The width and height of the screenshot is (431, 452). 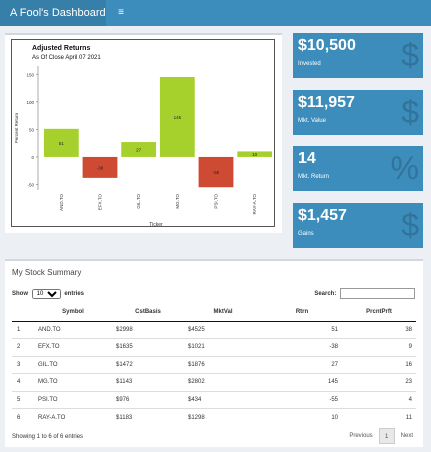 What do you see at coordinates (360, 436) in the screenshot?
I see `previous-button: Previous` at bounding box center [360, 436].